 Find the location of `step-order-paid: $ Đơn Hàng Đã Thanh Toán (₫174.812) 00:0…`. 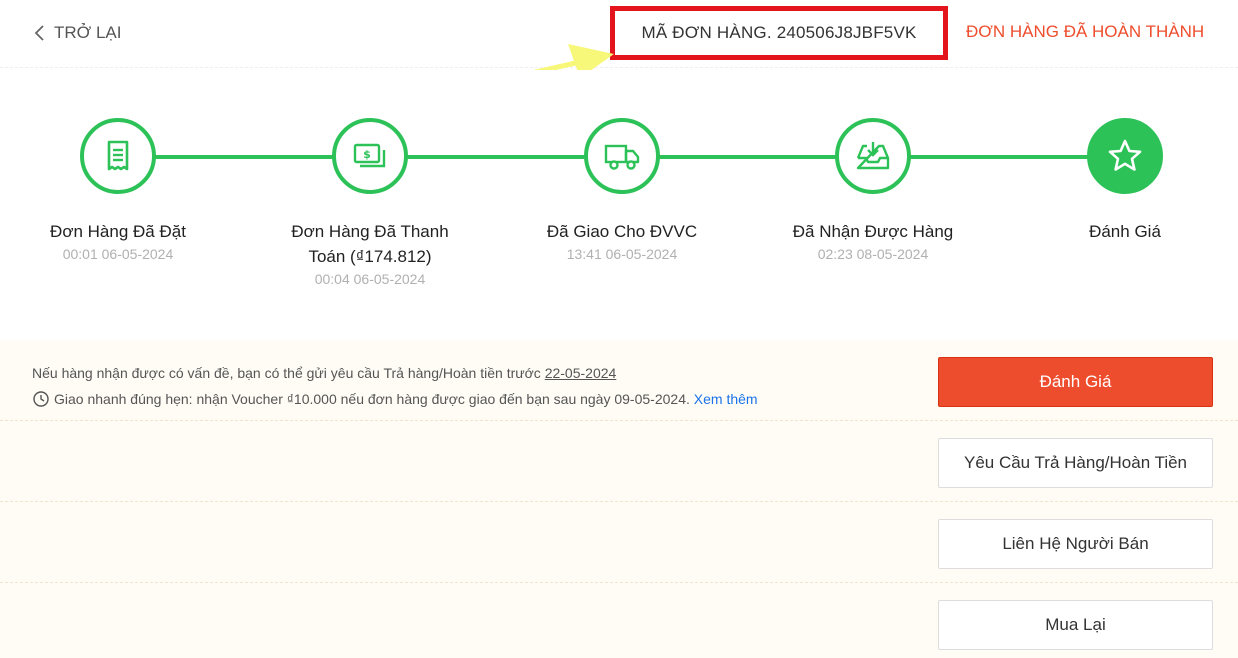

step-order-paid: $ Đơn Hàng Đã Thanh Toán (₫174.812) 00:0… is located at coordinates (370, 202).